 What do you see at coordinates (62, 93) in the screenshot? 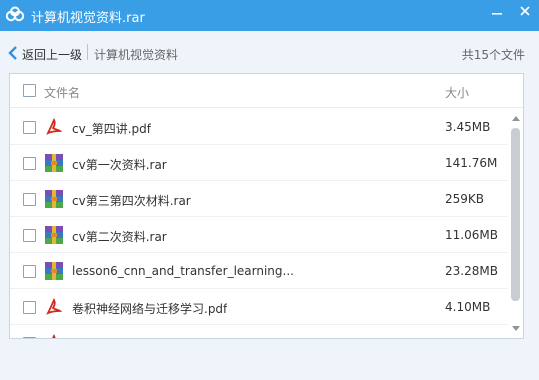
I see `column-header-name: 文件名` at bounding box center [62, 93].